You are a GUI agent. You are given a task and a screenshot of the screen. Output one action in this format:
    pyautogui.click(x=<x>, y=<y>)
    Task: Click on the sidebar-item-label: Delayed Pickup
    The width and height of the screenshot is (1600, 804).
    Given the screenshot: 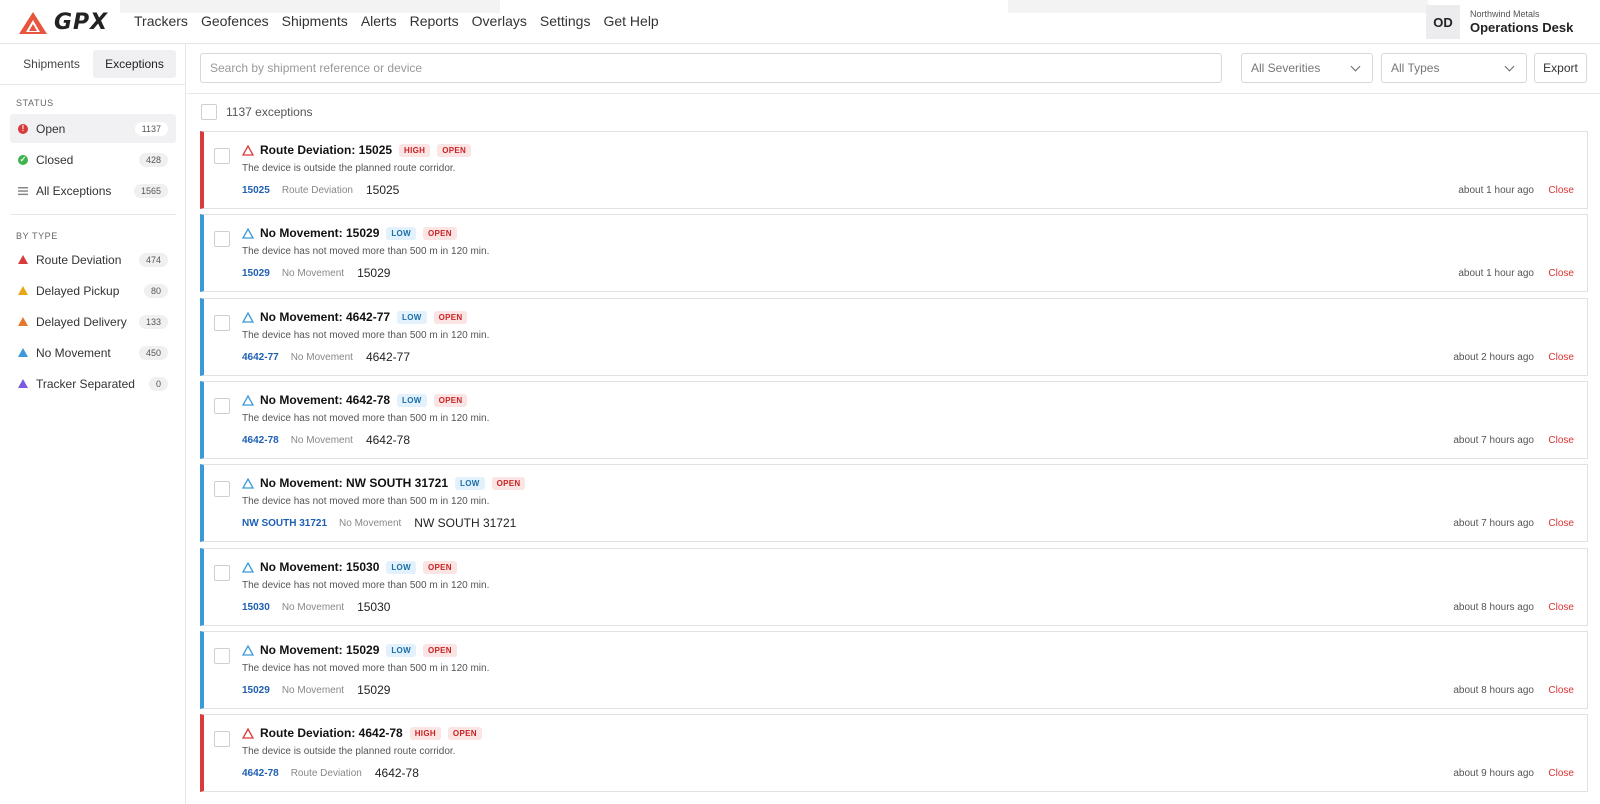 What is the action you would take?
    pyautogui.click(x=78, y=290)
    